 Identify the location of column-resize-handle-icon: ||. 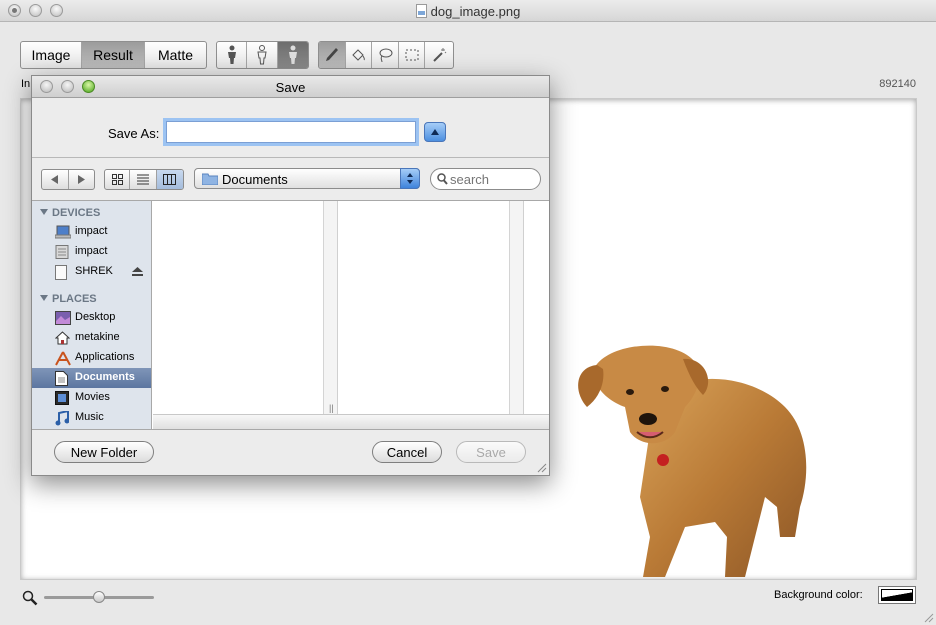
(331, 408).